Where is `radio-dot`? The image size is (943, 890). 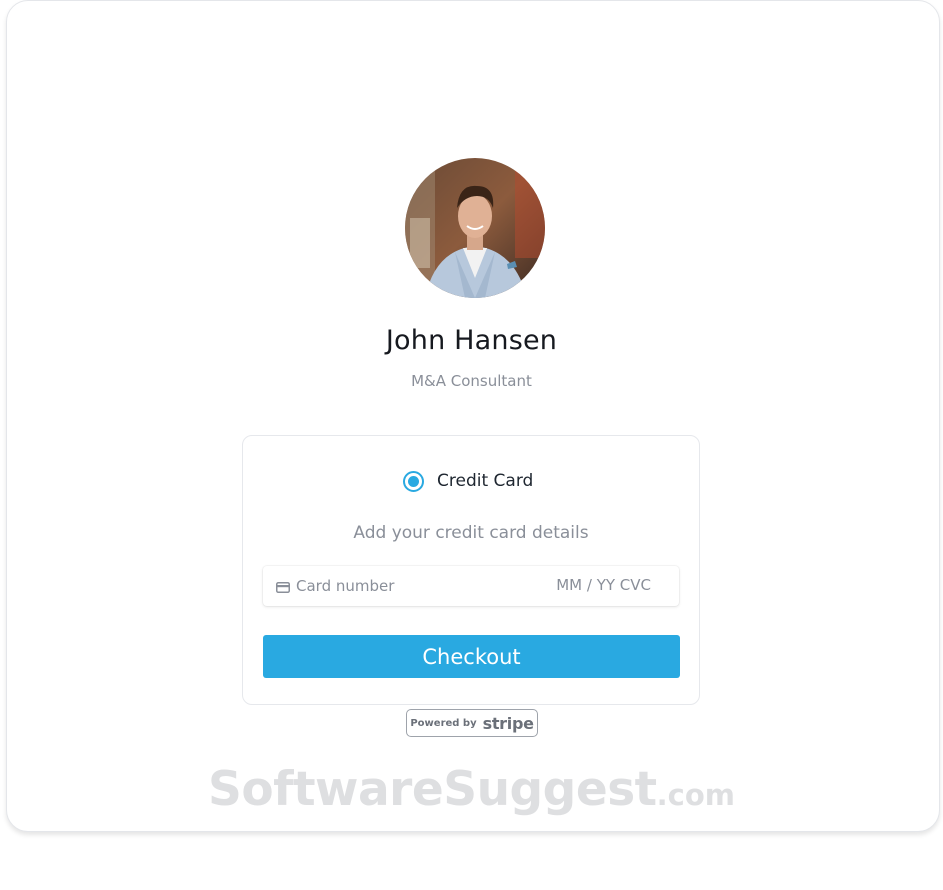
radio-dot is located at coordinates (413, 481).